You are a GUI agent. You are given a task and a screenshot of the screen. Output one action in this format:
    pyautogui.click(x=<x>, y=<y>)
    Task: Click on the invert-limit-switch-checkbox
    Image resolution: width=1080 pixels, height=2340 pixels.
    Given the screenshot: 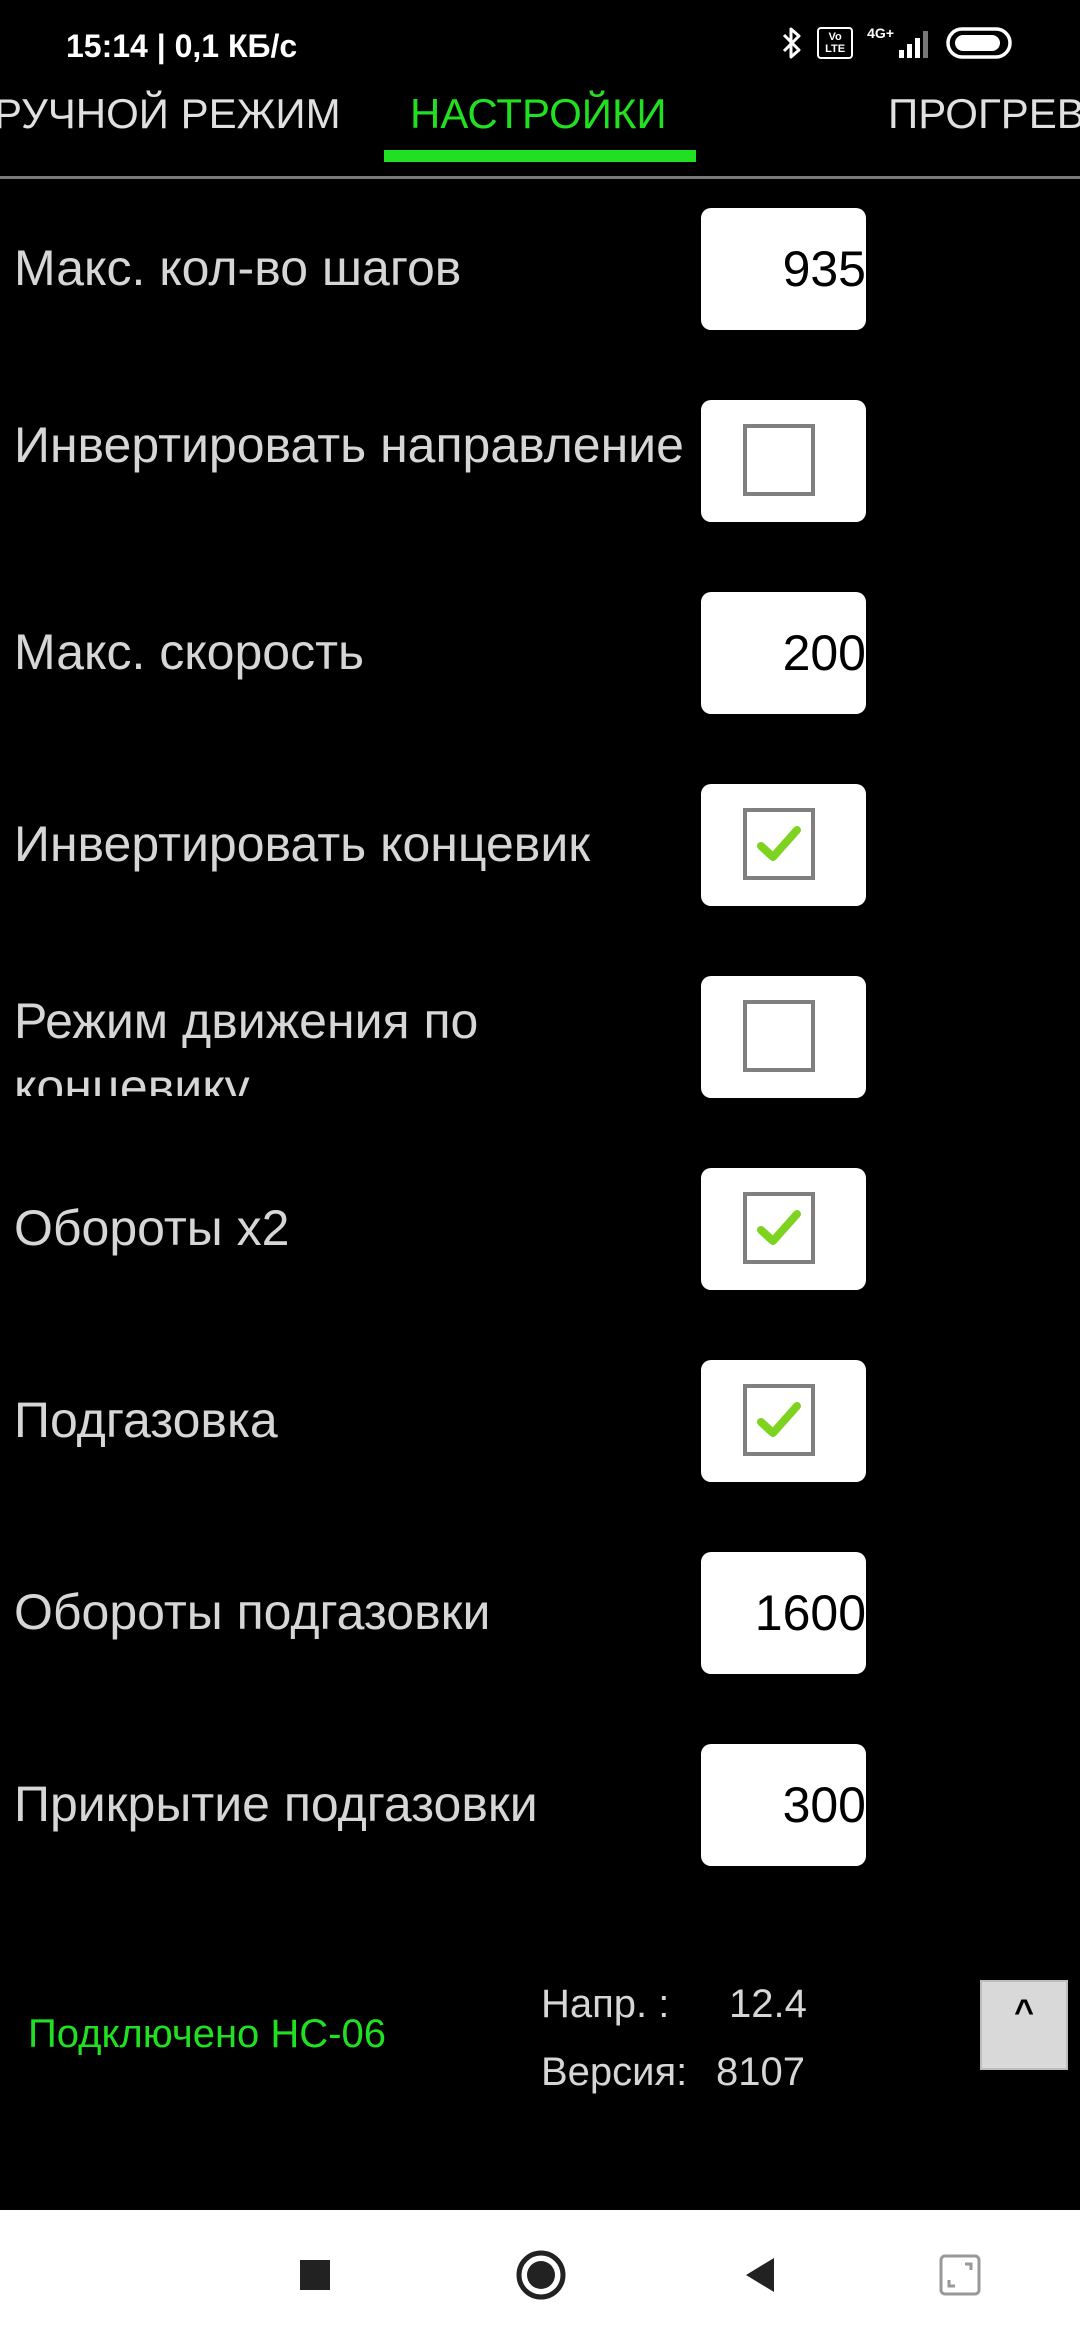 What is the action you would take?
    pyautogui.click(x=783, y=845)
    